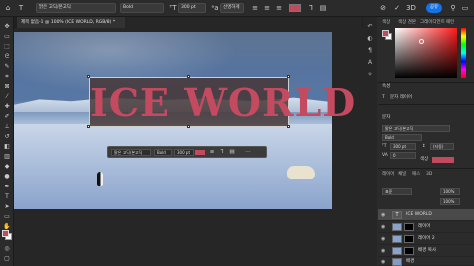 Image resolution: width=474 pixels, height=266 pixels. What do you see at coordinates (424, 226) in the screenshot?
I see `layer-name: 레이어` at bounding box center [424, 226].